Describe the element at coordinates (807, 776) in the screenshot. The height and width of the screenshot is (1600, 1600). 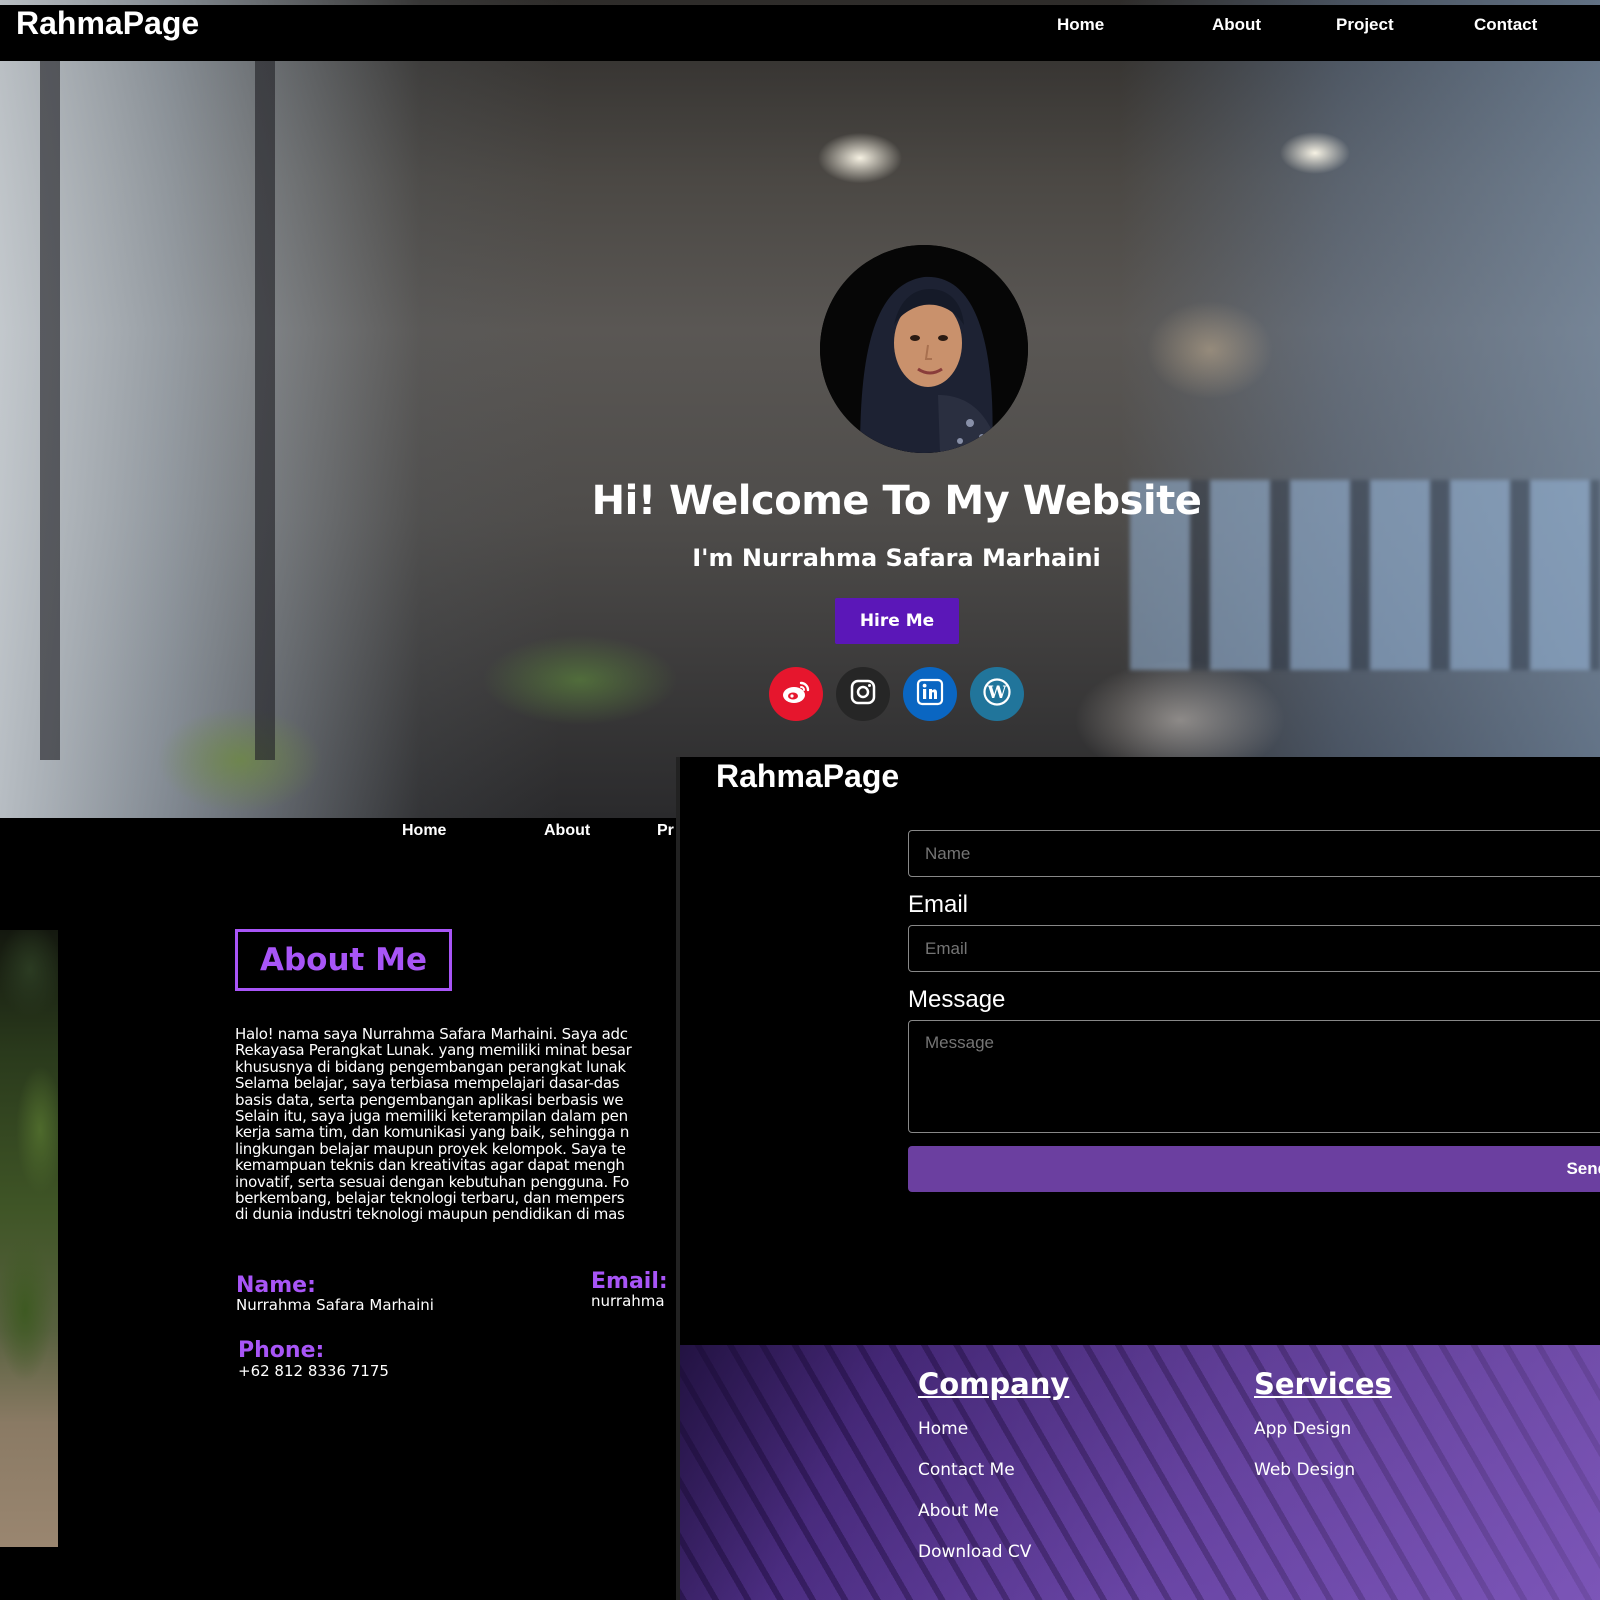
I see `contact-brand-logo: RahmaPage` at that location.